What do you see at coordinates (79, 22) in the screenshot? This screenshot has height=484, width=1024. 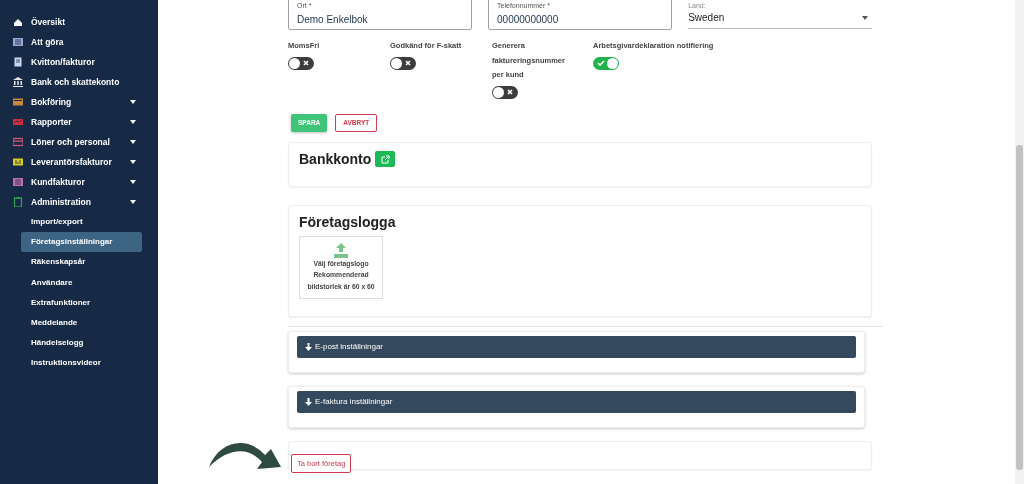 I see `sidebar-item: Översikt` at bounding box center [79, 22].